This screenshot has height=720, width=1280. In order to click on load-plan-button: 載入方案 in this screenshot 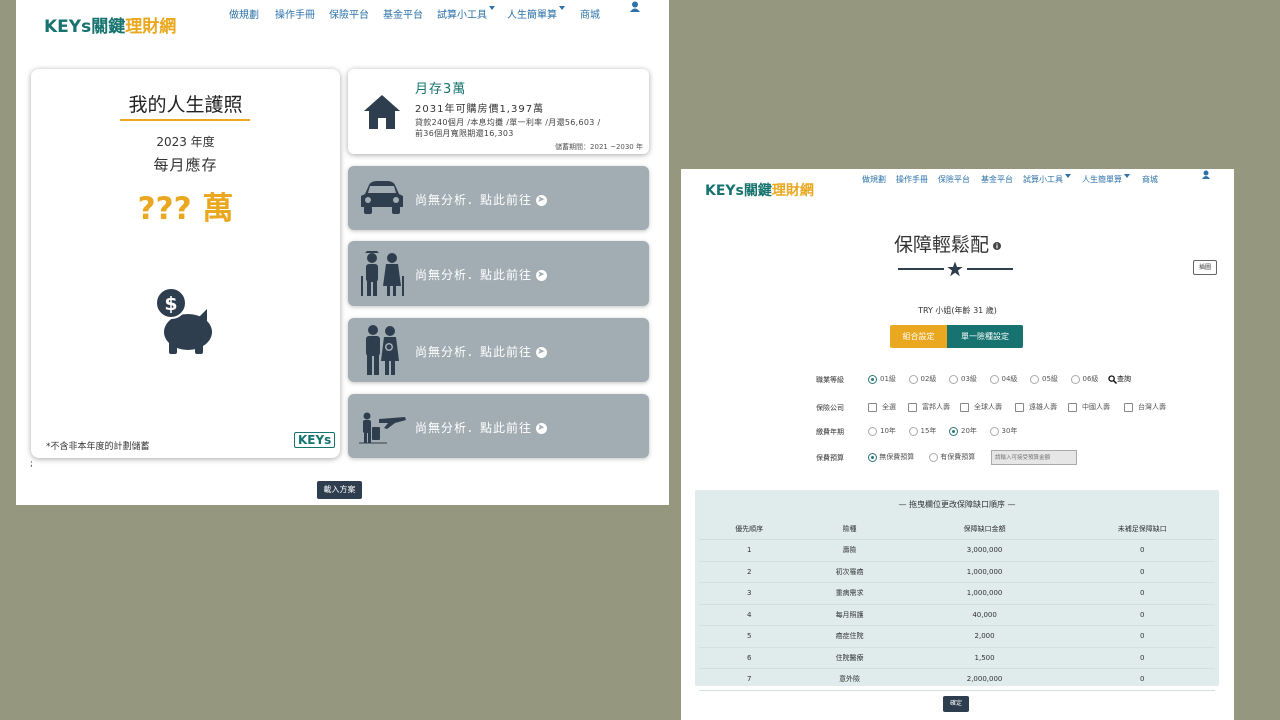, I will do `click(339, 490)`.